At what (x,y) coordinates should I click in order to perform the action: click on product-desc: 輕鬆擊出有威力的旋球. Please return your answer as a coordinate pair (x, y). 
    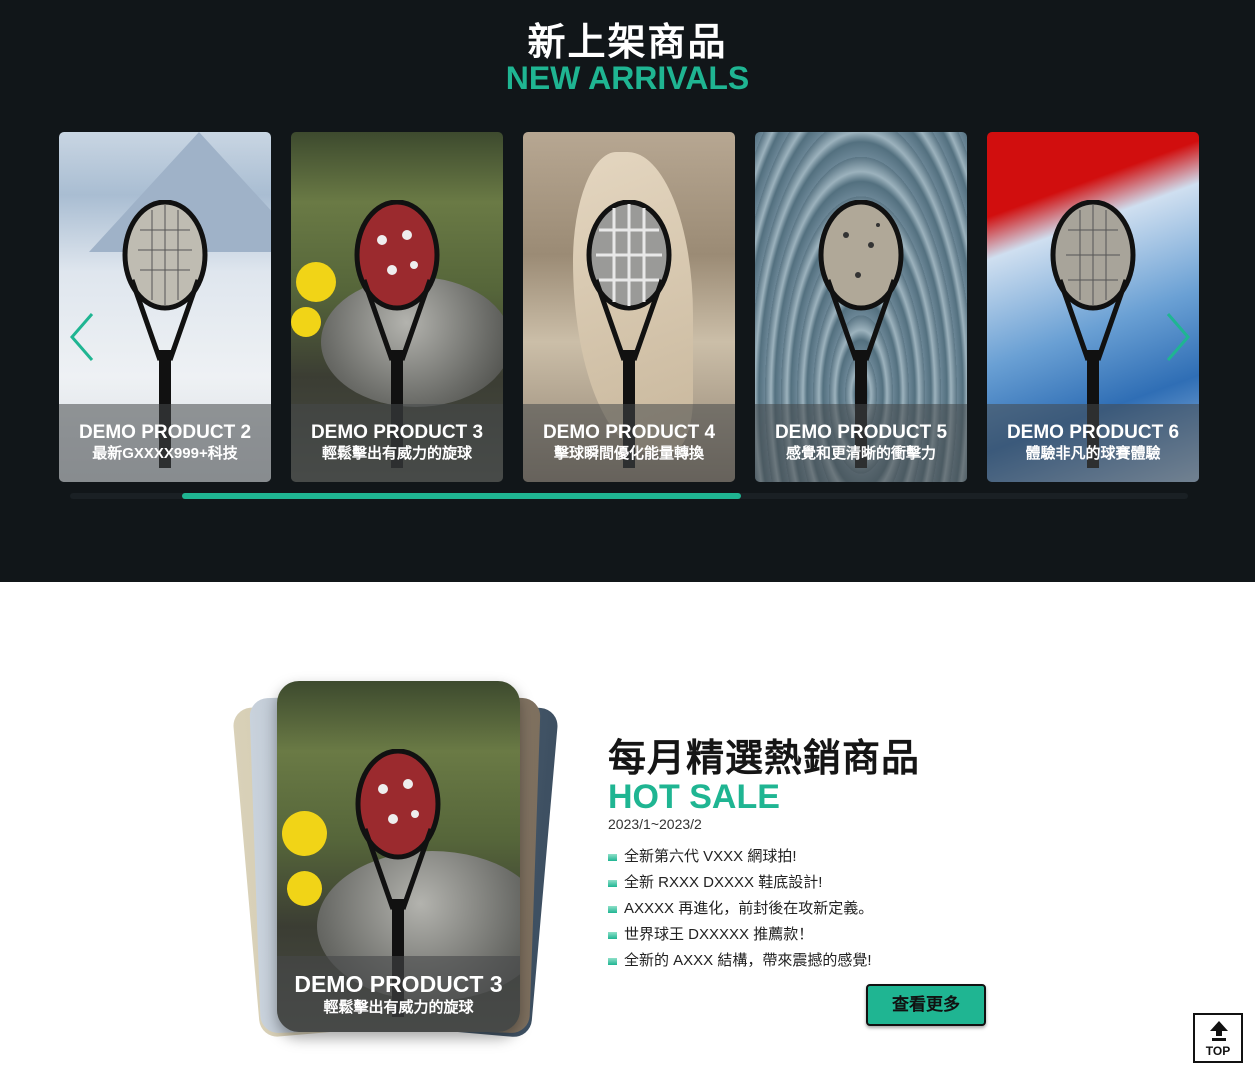
    Looking at the image, I should click on (396, 453).